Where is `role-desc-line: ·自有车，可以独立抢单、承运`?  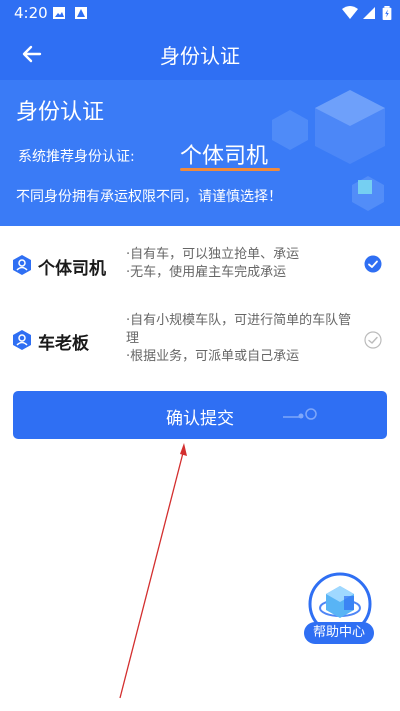 role-desc-line: ·自有车，可以独立抢单、承运 is located at coordinates (213, 254).